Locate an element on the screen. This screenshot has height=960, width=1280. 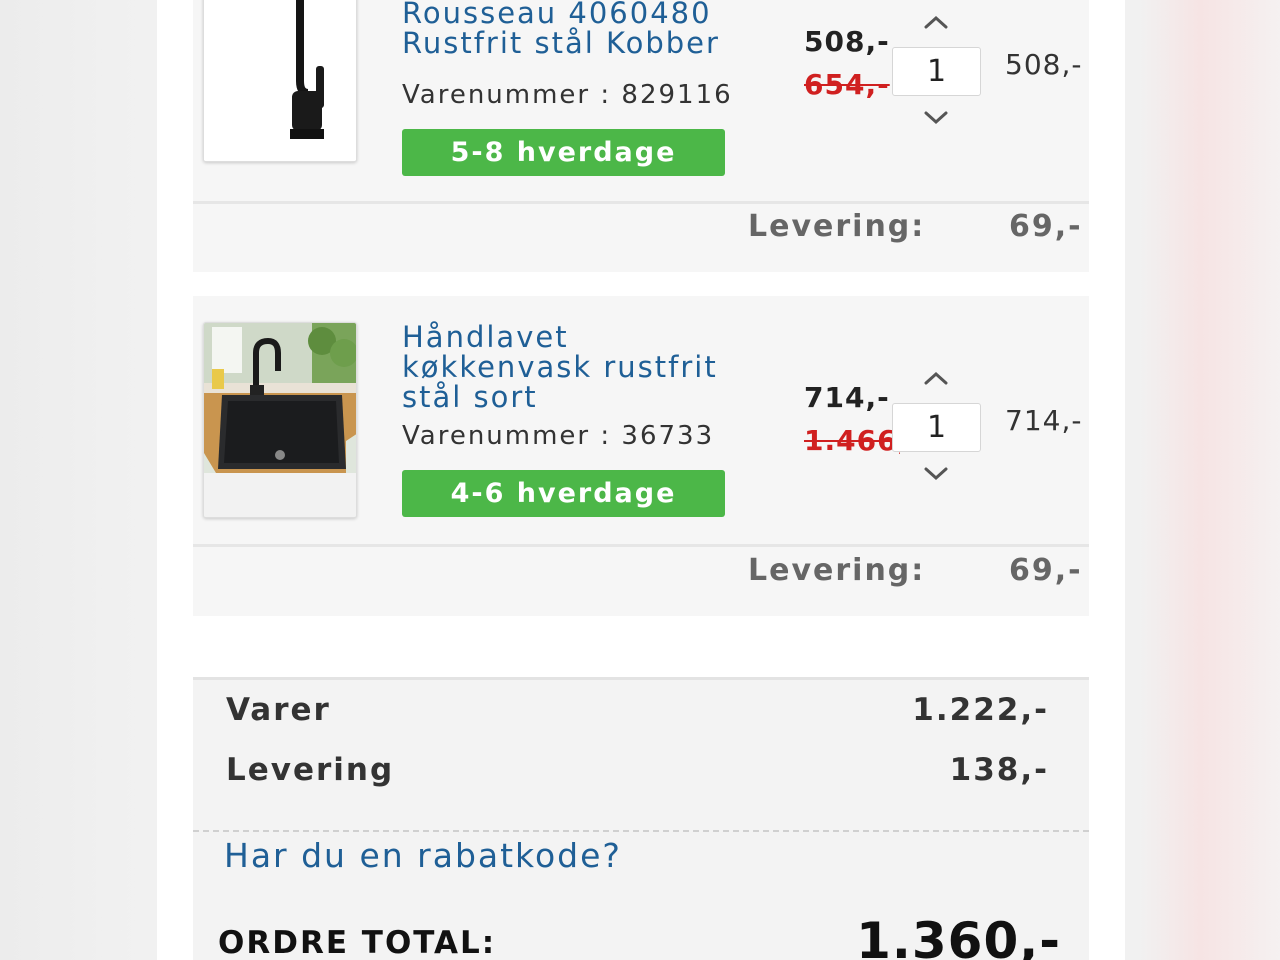
goods-value: 1.222,- is located at coordinates (980, 710).